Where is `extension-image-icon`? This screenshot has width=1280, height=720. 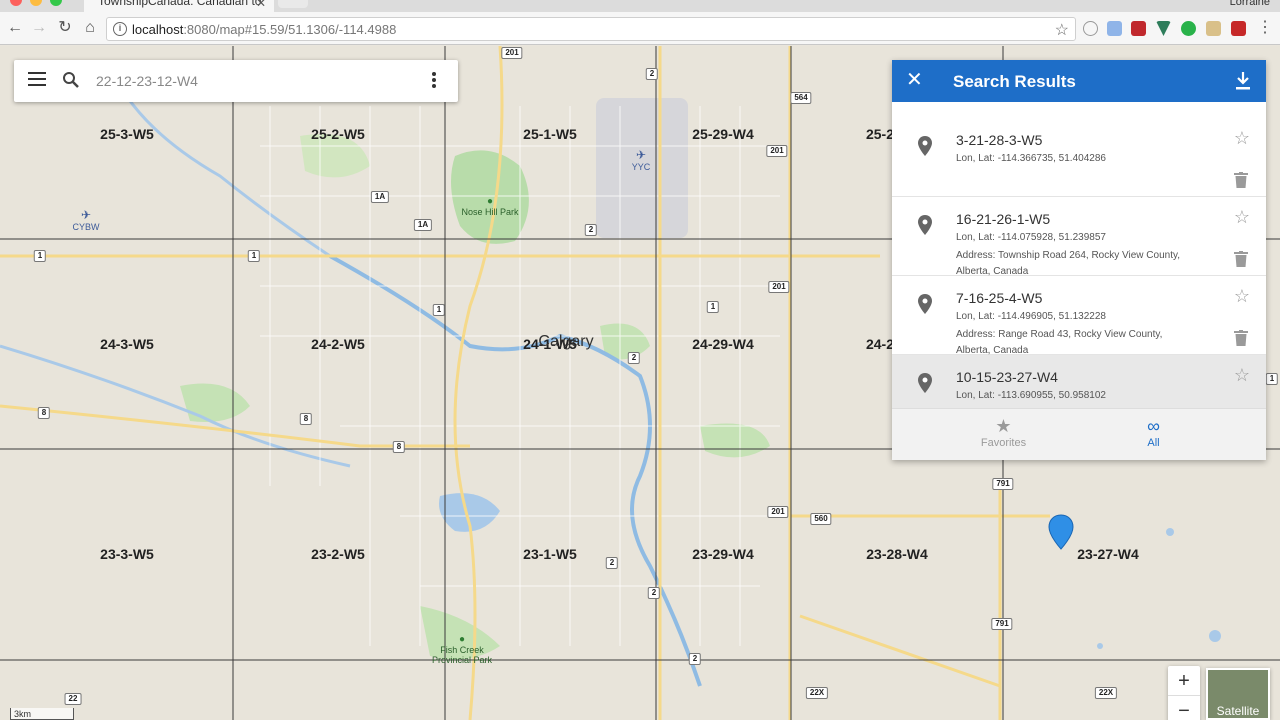
extension-image-icon is located at coordinates (1213, 28).